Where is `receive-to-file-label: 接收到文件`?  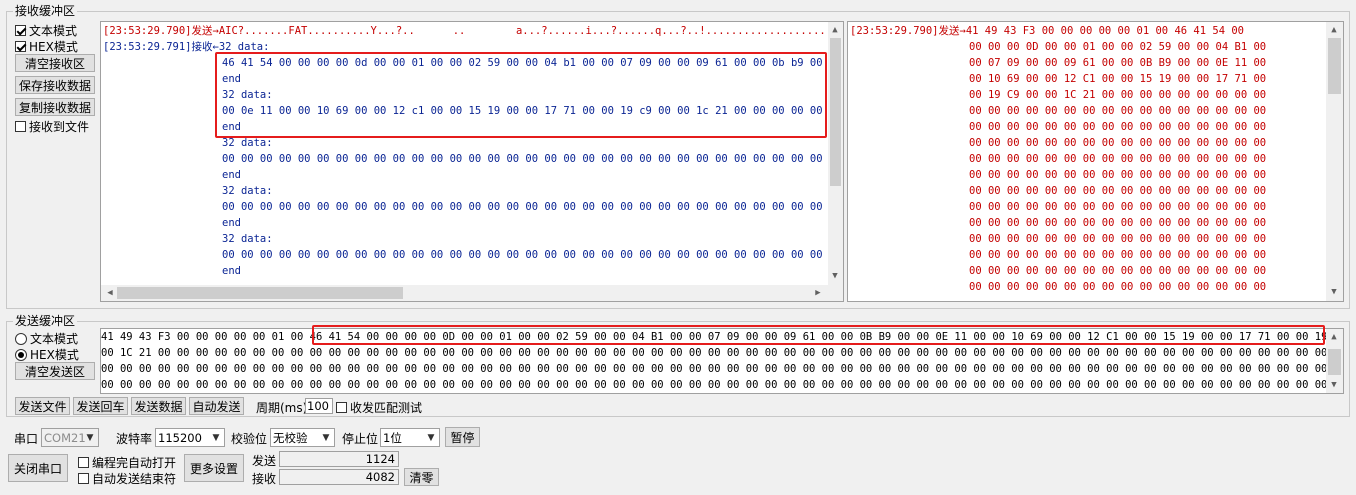
receive-to-file-label: 接收到文件 is located at coordinates (59, 127).